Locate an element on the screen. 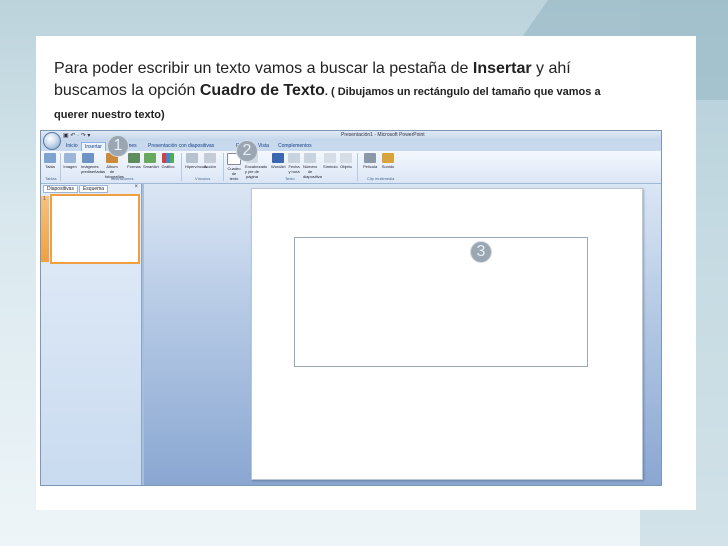 This screenshot has height=546, width=728. slides-pane: Diapositivas Esquema × 1 is located at coordinates (91, 334).